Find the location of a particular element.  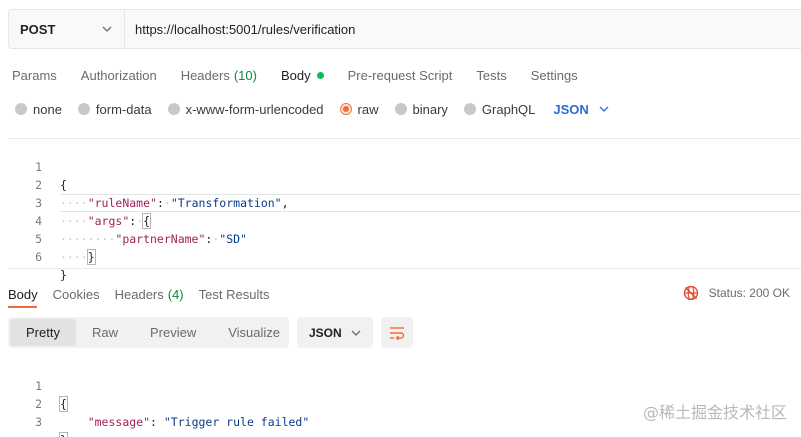

code-text: ····} is located at coordinates (78, 257).